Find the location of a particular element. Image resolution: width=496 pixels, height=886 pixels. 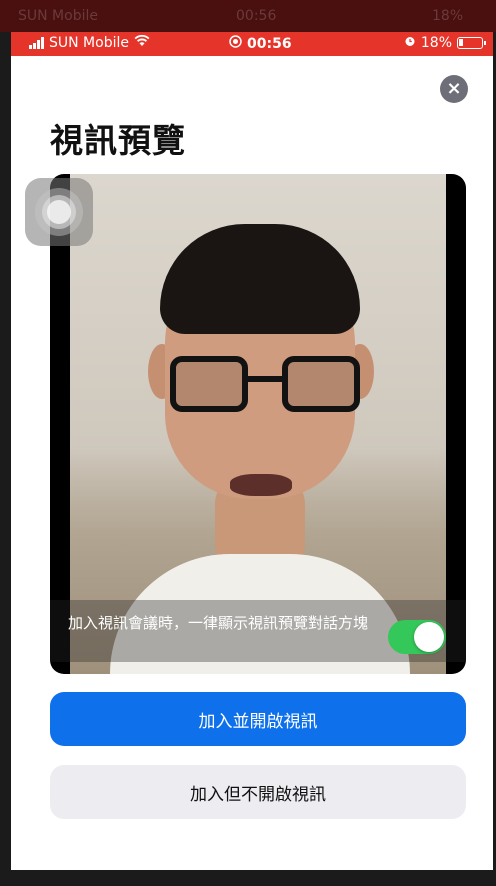

wifi-icon is located at coordinates (142, 42).